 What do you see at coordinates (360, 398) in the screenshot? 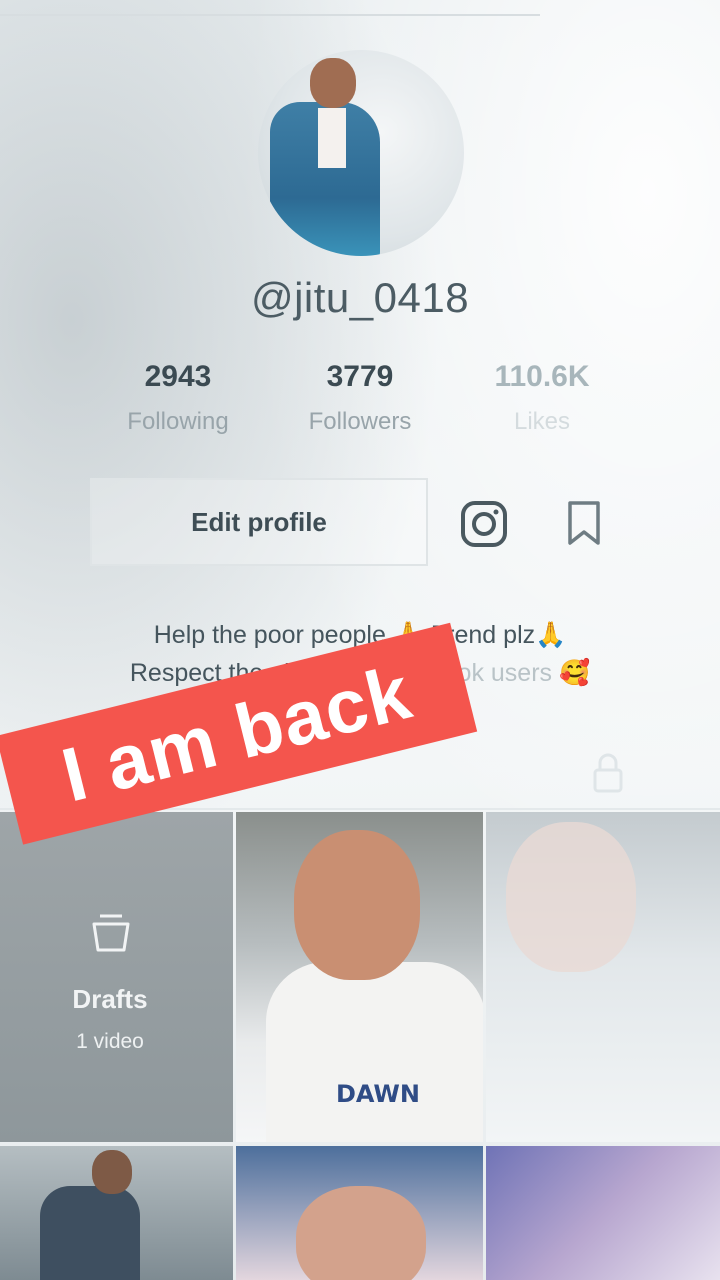
I see `stat-followers: 3779 Followers` at bounding box center [360, 398].